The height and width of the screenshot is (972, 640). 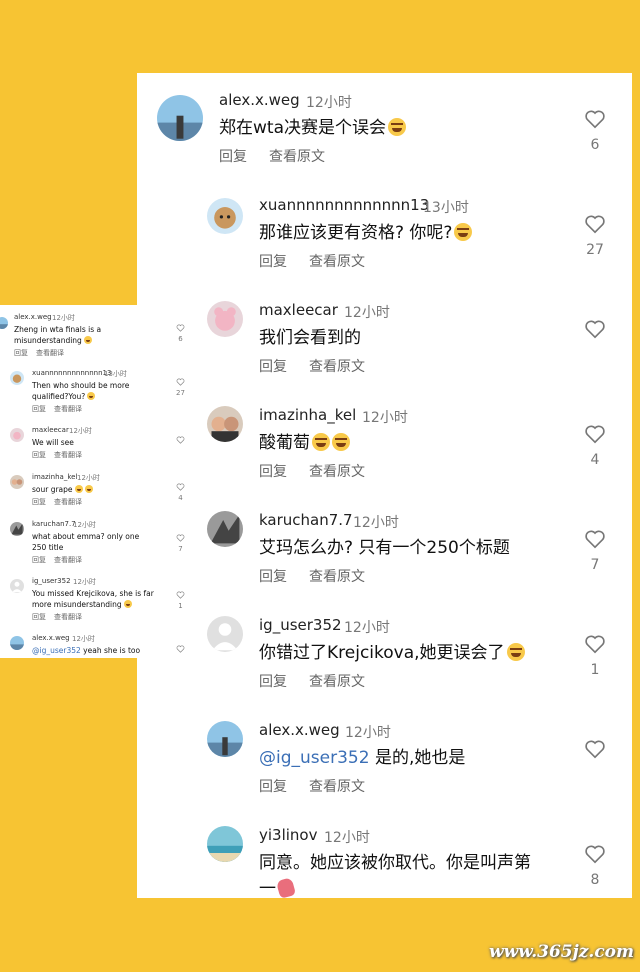 What do you see at coordinates (395, 876) in the screenshot?
I see `comment-text: 同意。她应该被你取代。你是叫声第一` at bounding box center [395, 876].